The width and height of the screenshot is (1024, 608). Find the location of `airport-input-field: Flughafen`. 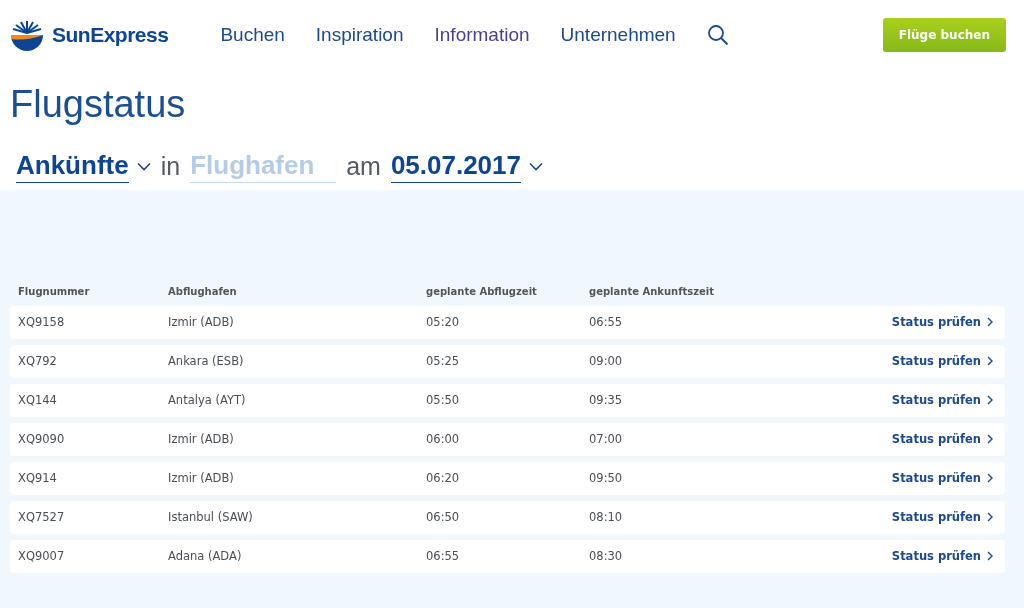

airport-input-field: Flughafen is located at coordinates (263, 167).